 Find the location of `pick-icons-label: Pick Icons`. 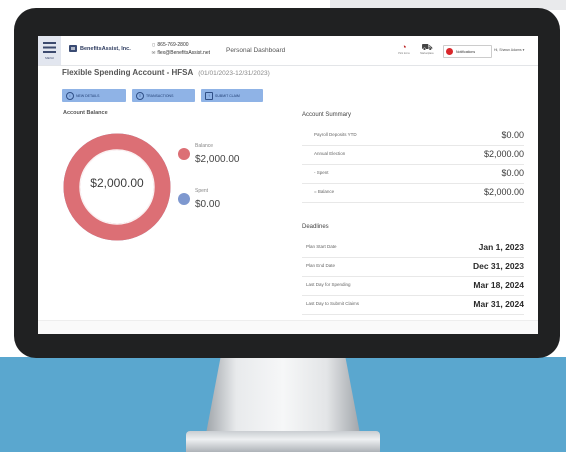

pick-icons-label: Pick Icons is located at coordinates (404, 53).